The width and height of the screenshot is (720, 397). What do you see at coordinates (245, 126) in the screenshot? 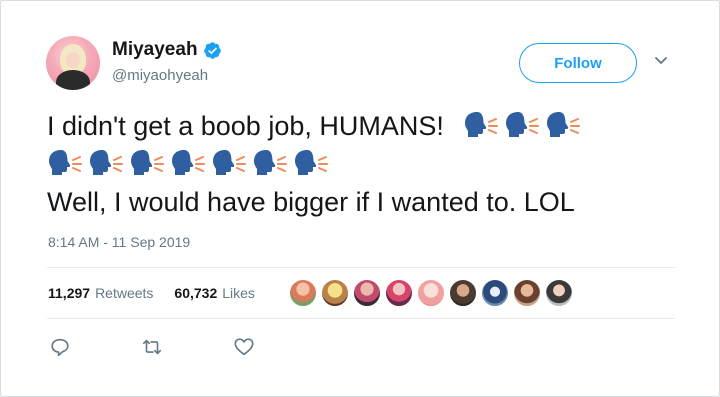
I see `tweet-line-1-text: I didn't get a boob job, HUMANS!` at bounding box center [245, 126].